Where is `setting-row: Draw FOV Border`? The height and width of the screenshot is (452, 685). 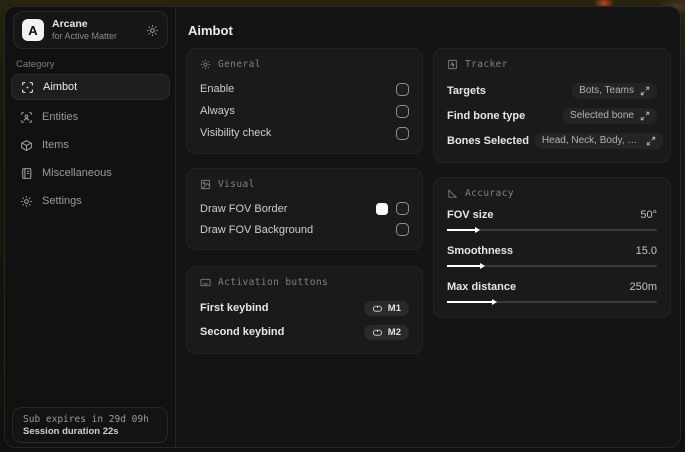
setting-row: Draw FOV Border is located at coordinates (304, 208).